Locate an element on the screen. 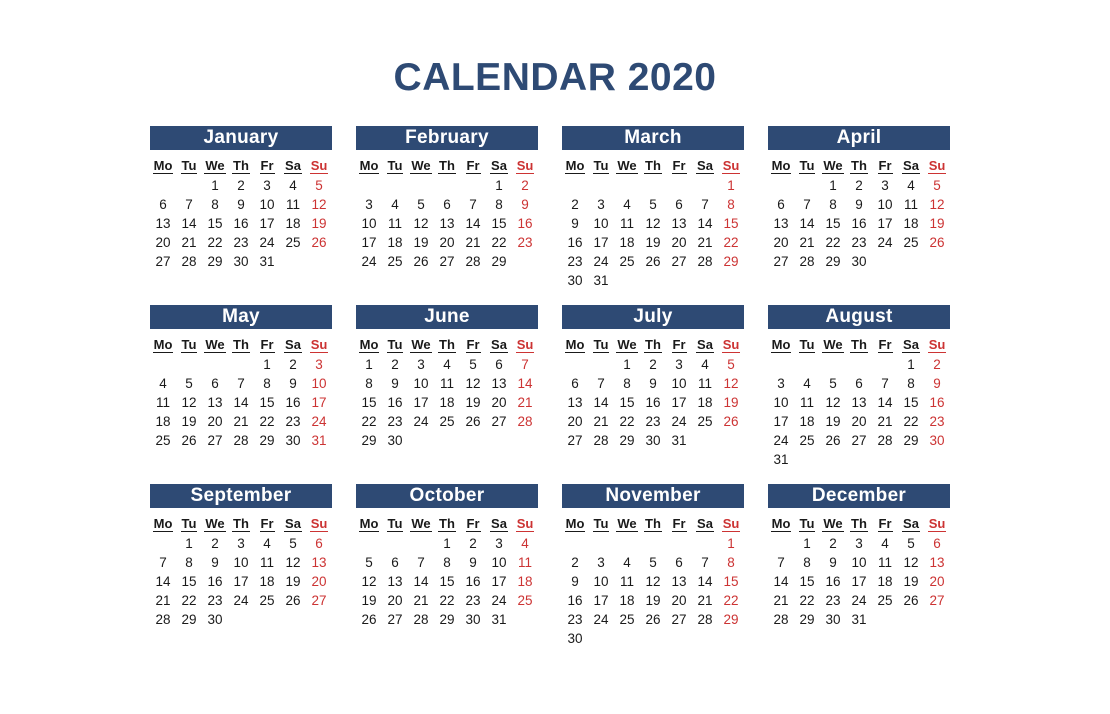 The height and width of the screenshot is (714, 1110). day-cell: 31 is located at coordinates (679, 440).